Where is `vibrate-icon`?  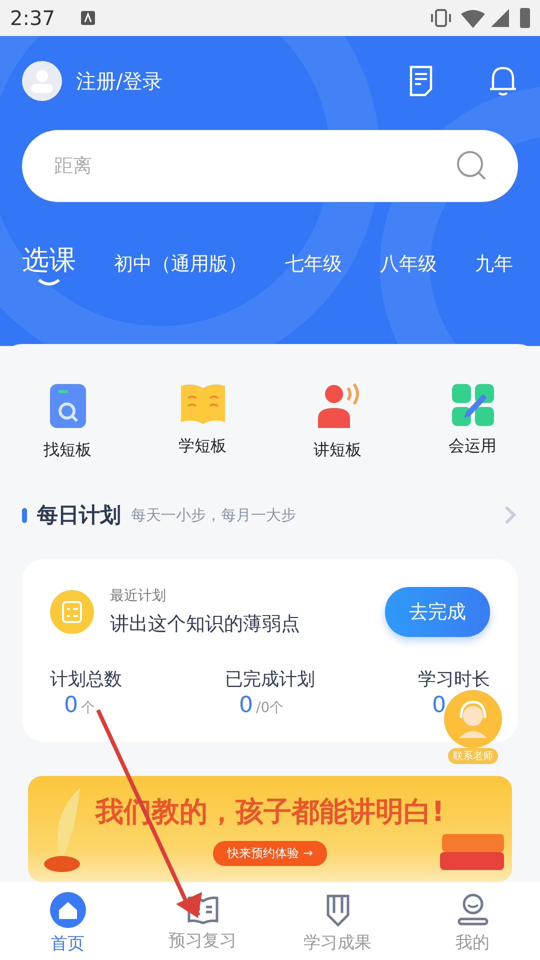 vibrate-icon is located at coordinates (441, 18).